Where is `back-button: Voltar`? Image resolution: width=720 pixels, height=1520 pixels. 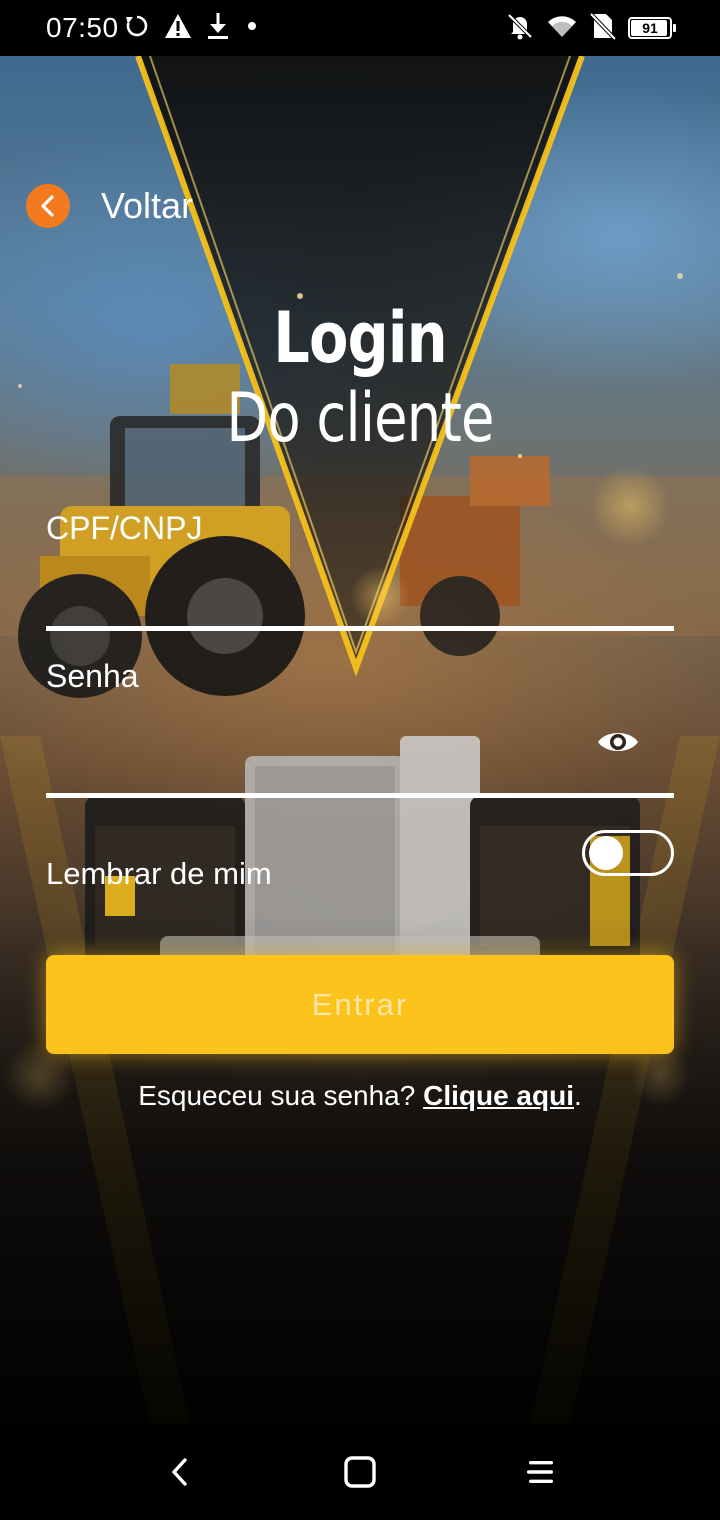 back-button: Voltar is located at coordinates (109, 206).